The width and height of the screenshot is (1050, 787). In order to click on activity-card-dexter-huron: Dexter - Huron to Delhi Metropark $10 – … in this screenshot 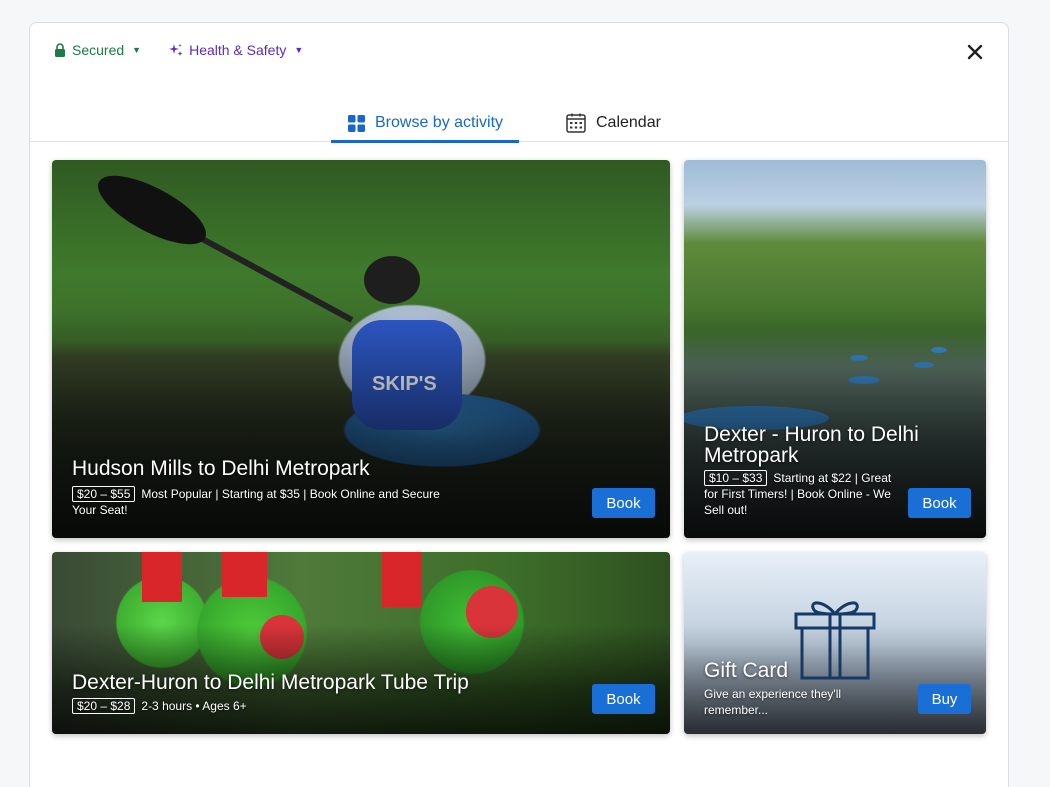, I will do `click(835, 349)`.